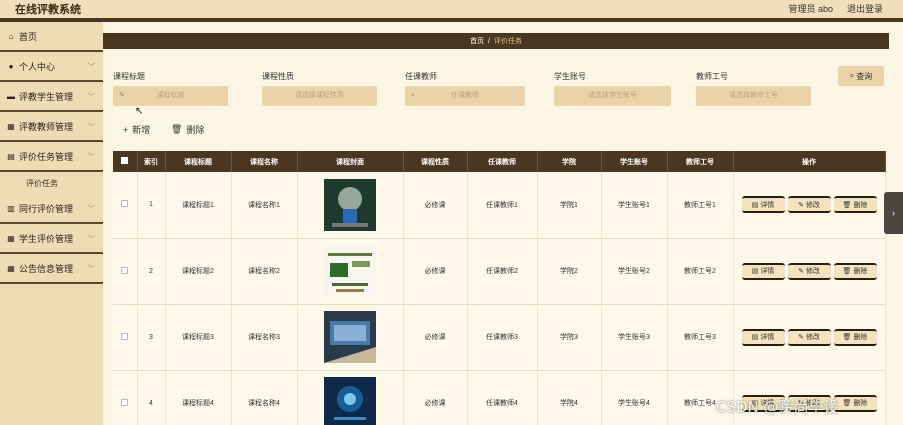  What do you see at coordinates (264, 271) in the screenshot?
I see `name-cell: 课程名称2` at bounding box center [264, 271].